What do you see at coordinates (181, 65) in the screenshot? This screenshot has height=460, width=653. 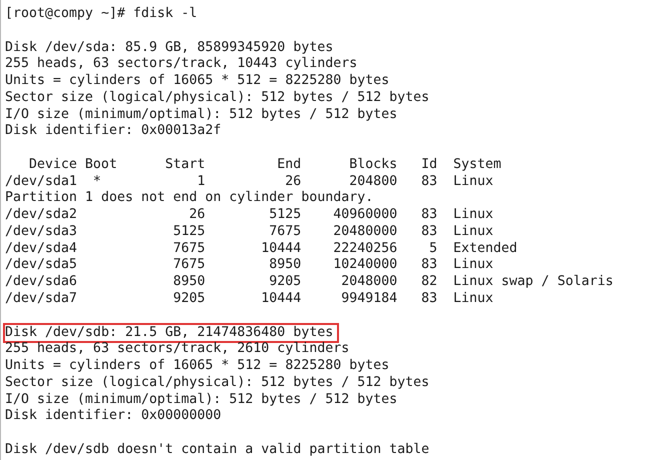 I see `output-line: 255 heads, 63 sectors/track, 10443 cylinders` at bounding box center [181, 65].